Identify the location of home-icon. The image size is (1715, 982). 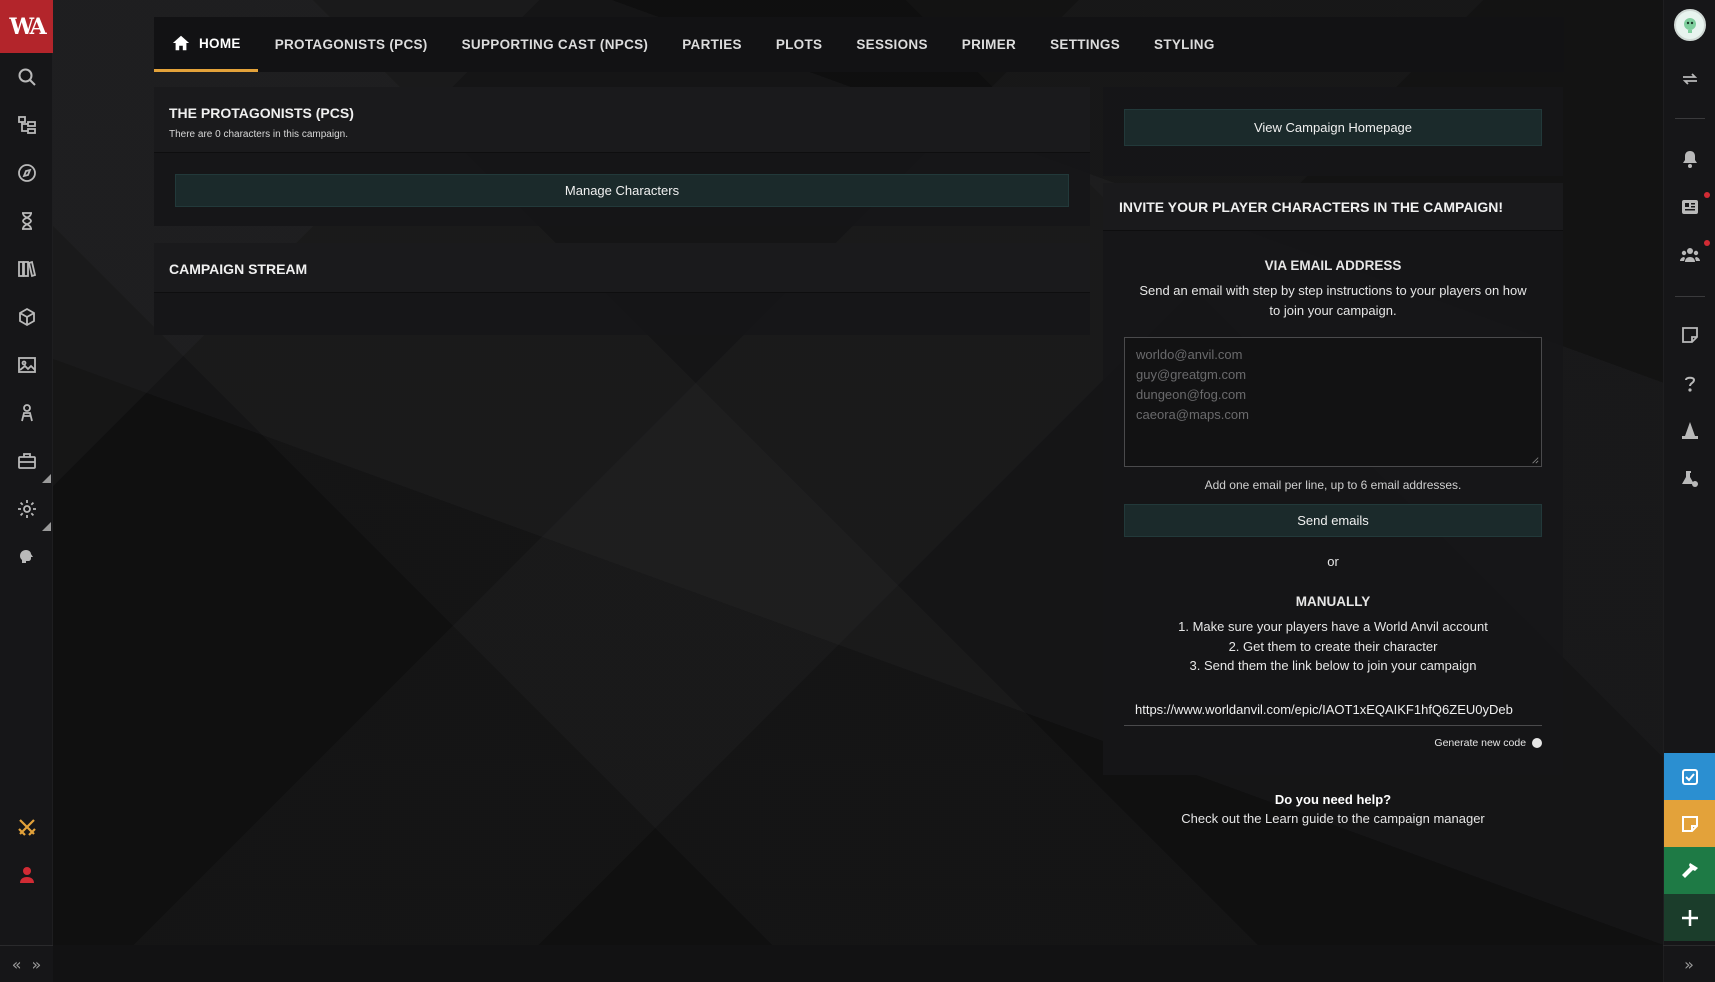
(181, 43).